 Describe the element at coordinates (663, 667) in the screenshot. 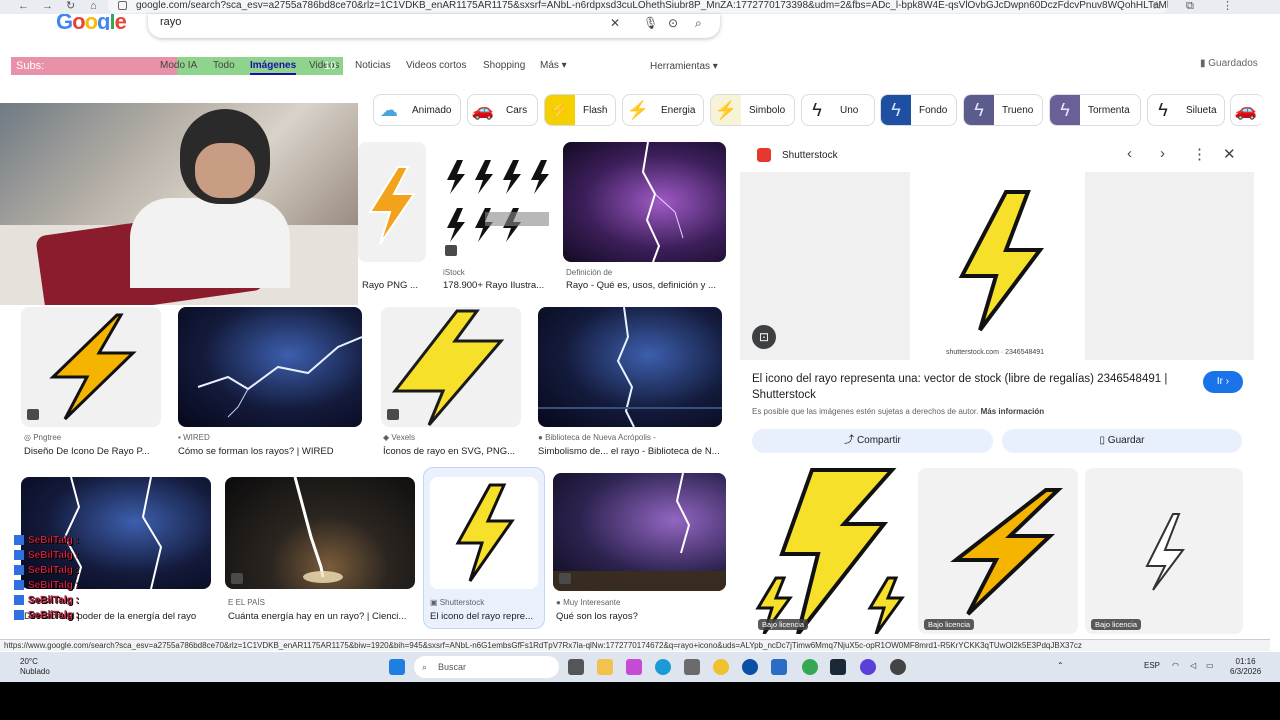

I see `edge-icon` at that location.